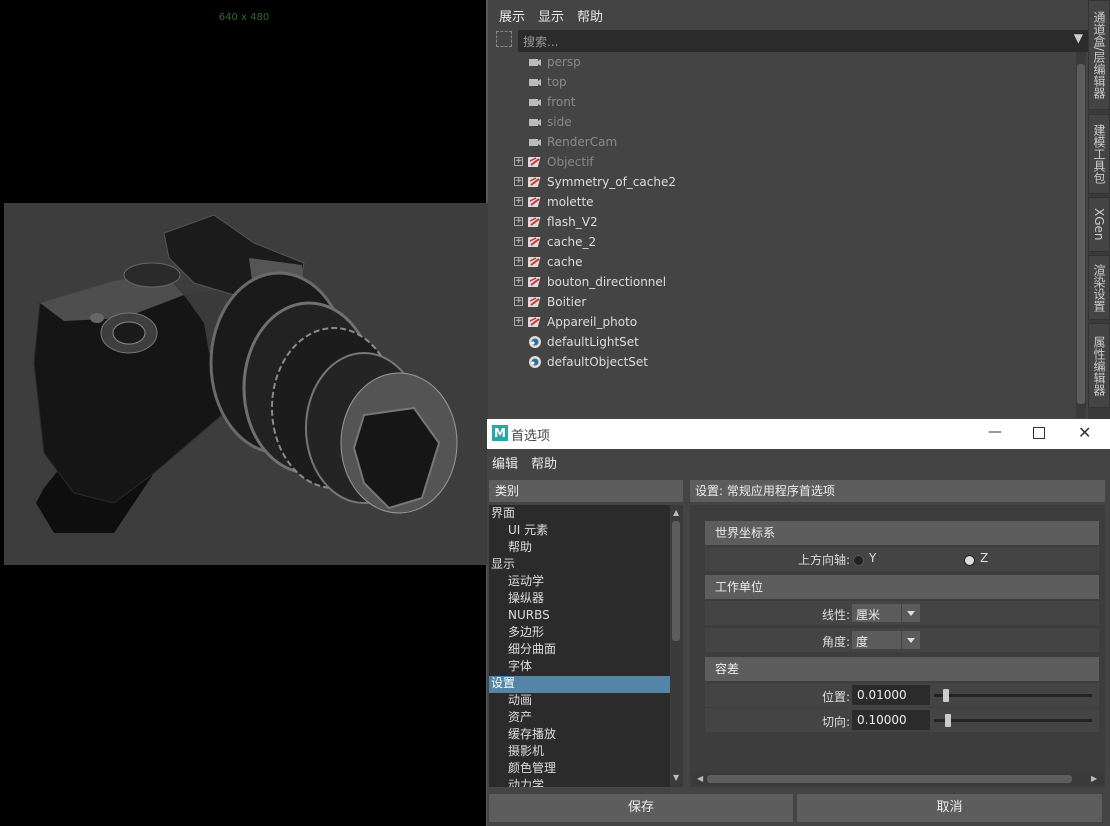 This screenshot has width=1110, height=826. Describe the element at coordinates (782, 302) in the screenshot. I see `outliner-item: + Boitier` at that location.